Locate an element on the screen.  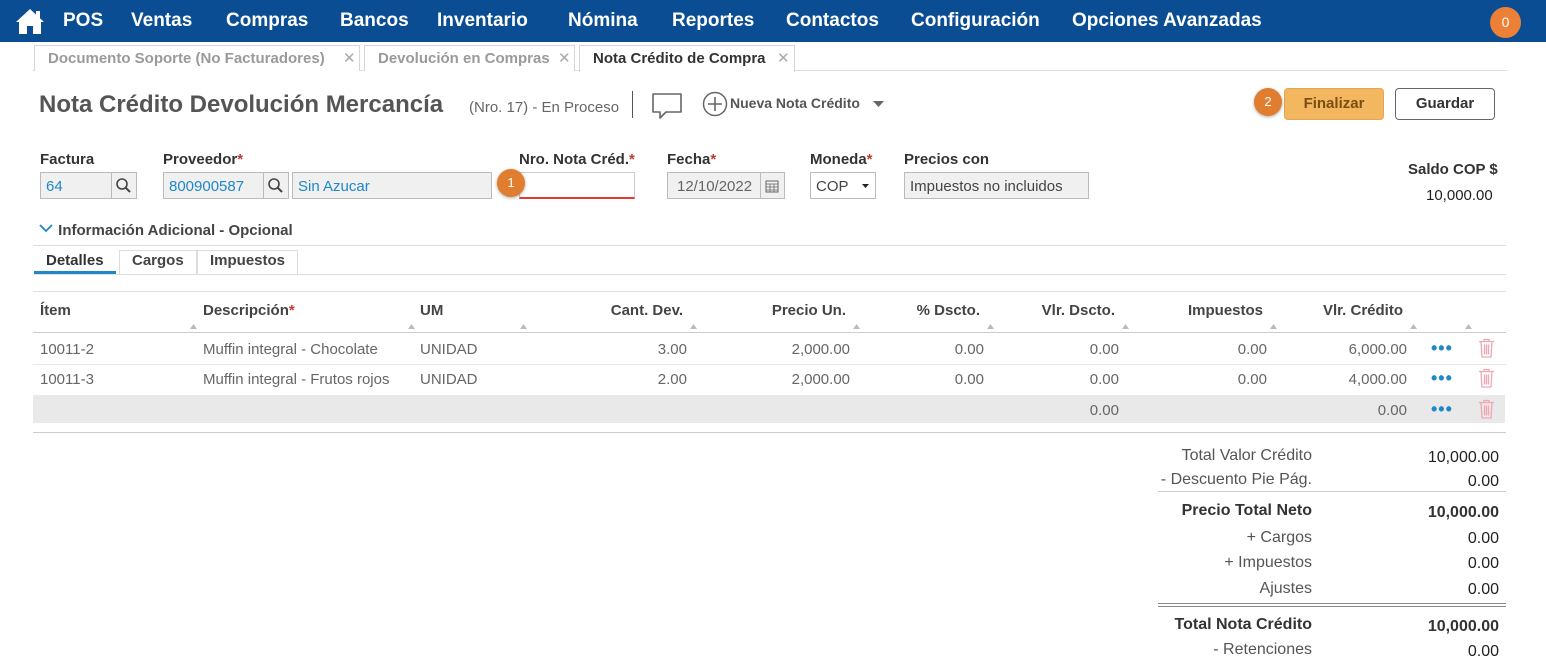
row2-precio: 2,000.00 is located at coordinates (785, 379).